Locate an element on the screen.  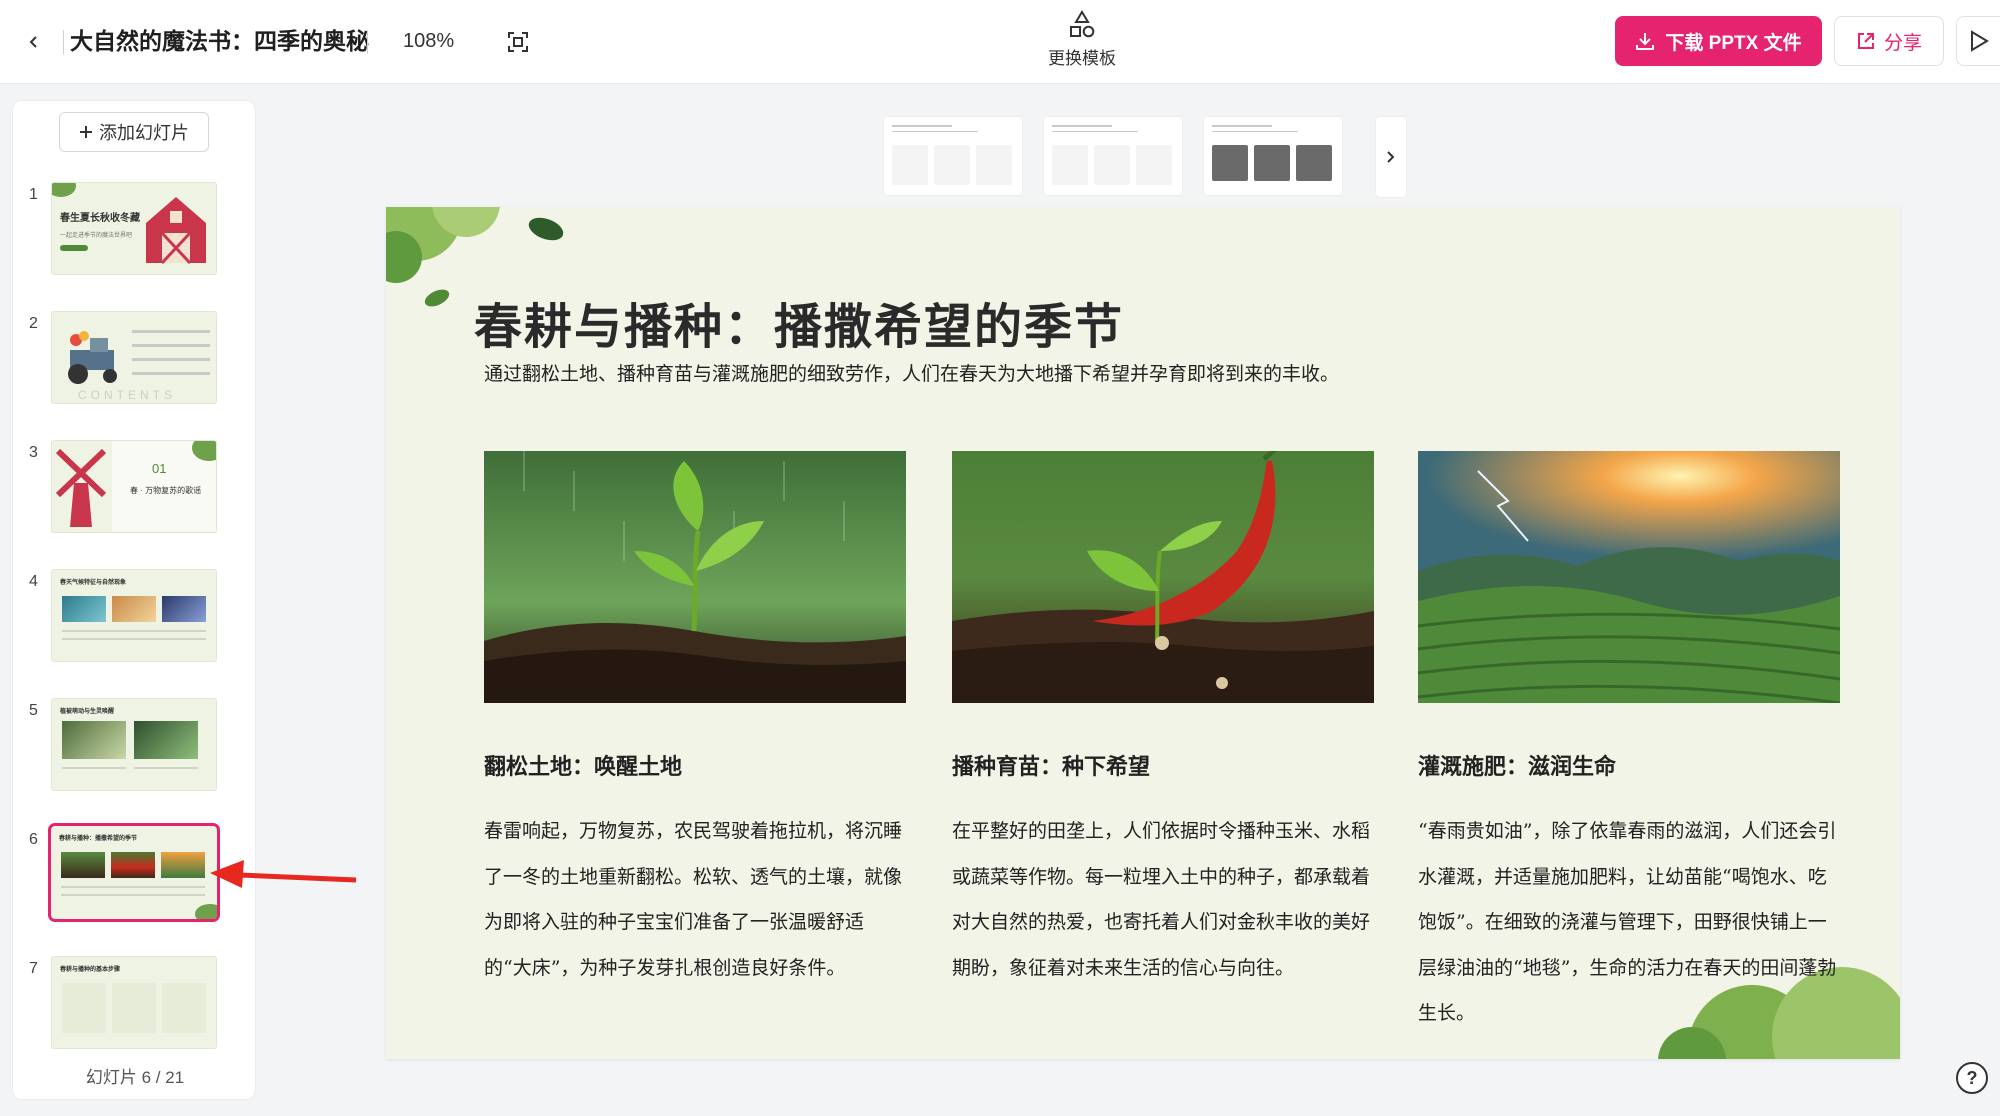
thumbnail-title: 春耕与播种：播撒希望的季节 is located at coordinates (98, 839).